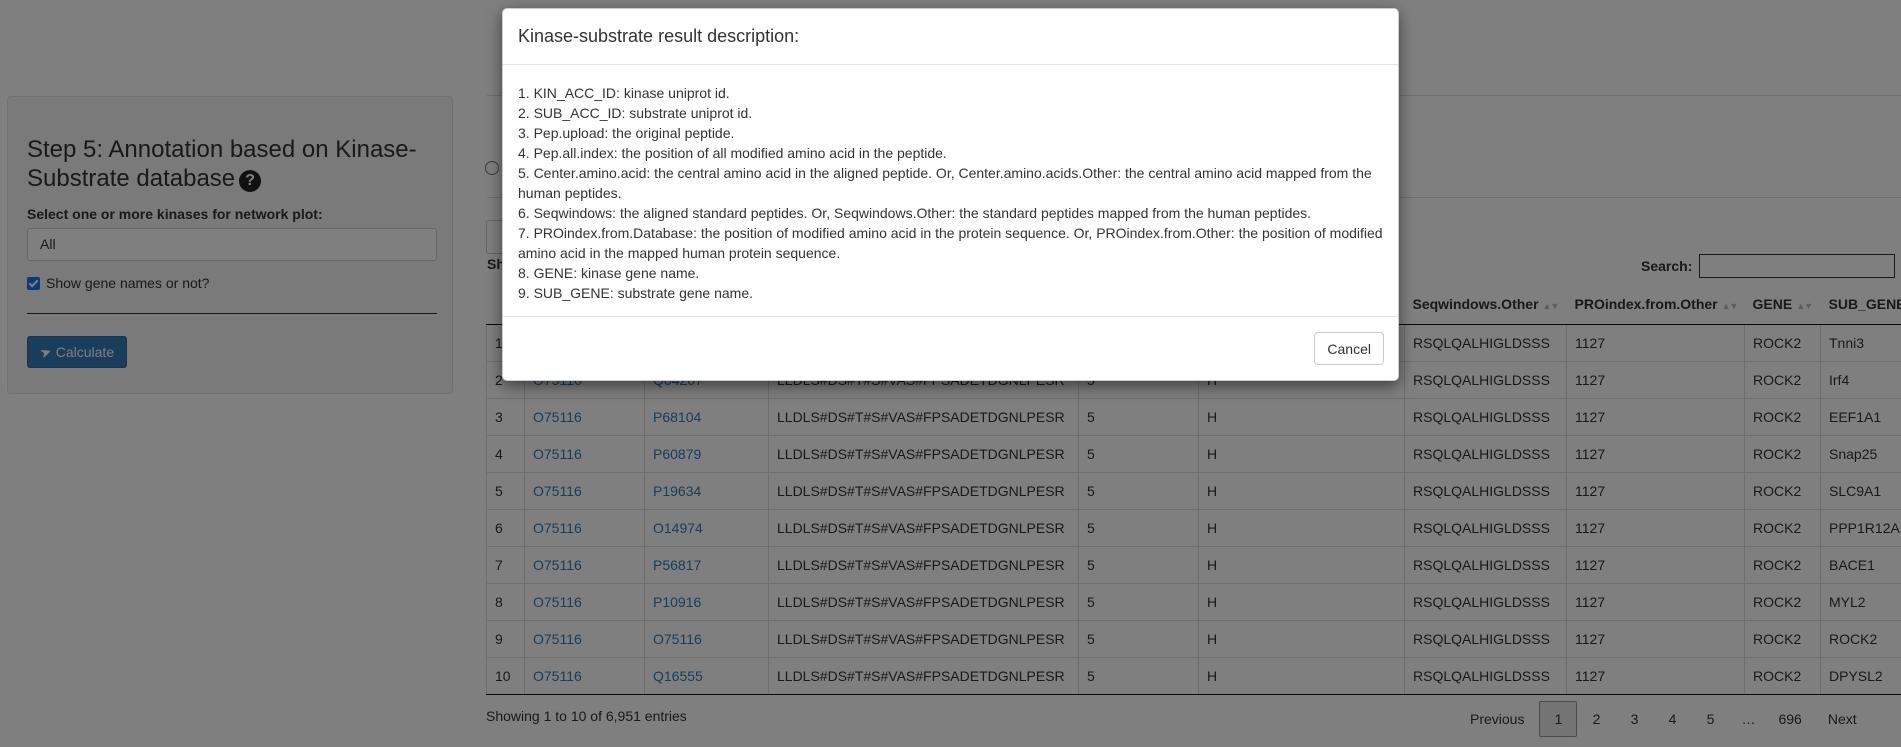  Describe the element at coordinates (635, 113) in the screenshot. I see `description-line: 2. SUB_ACC_ID: substrate uniprot id.` at that location.